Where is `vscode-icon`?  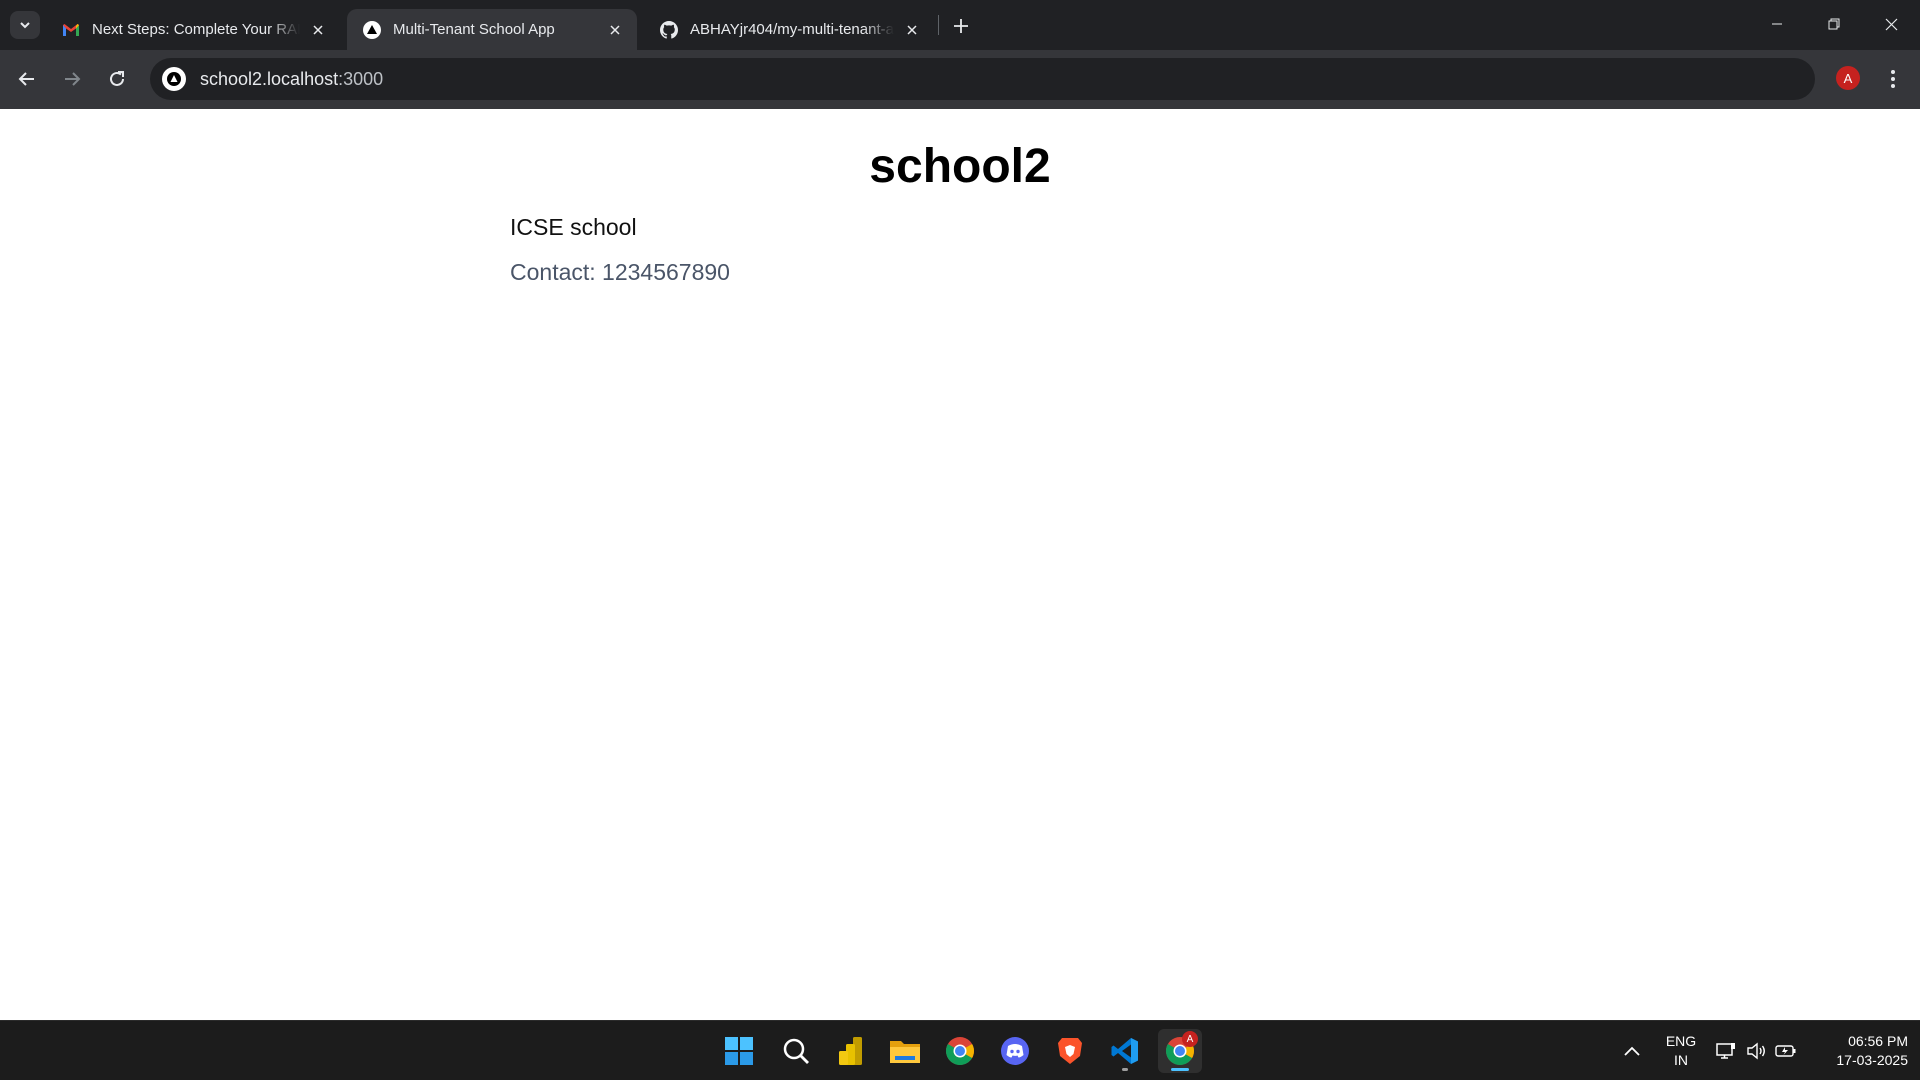 vscode-icon is located at coordinates (1124, 1051).